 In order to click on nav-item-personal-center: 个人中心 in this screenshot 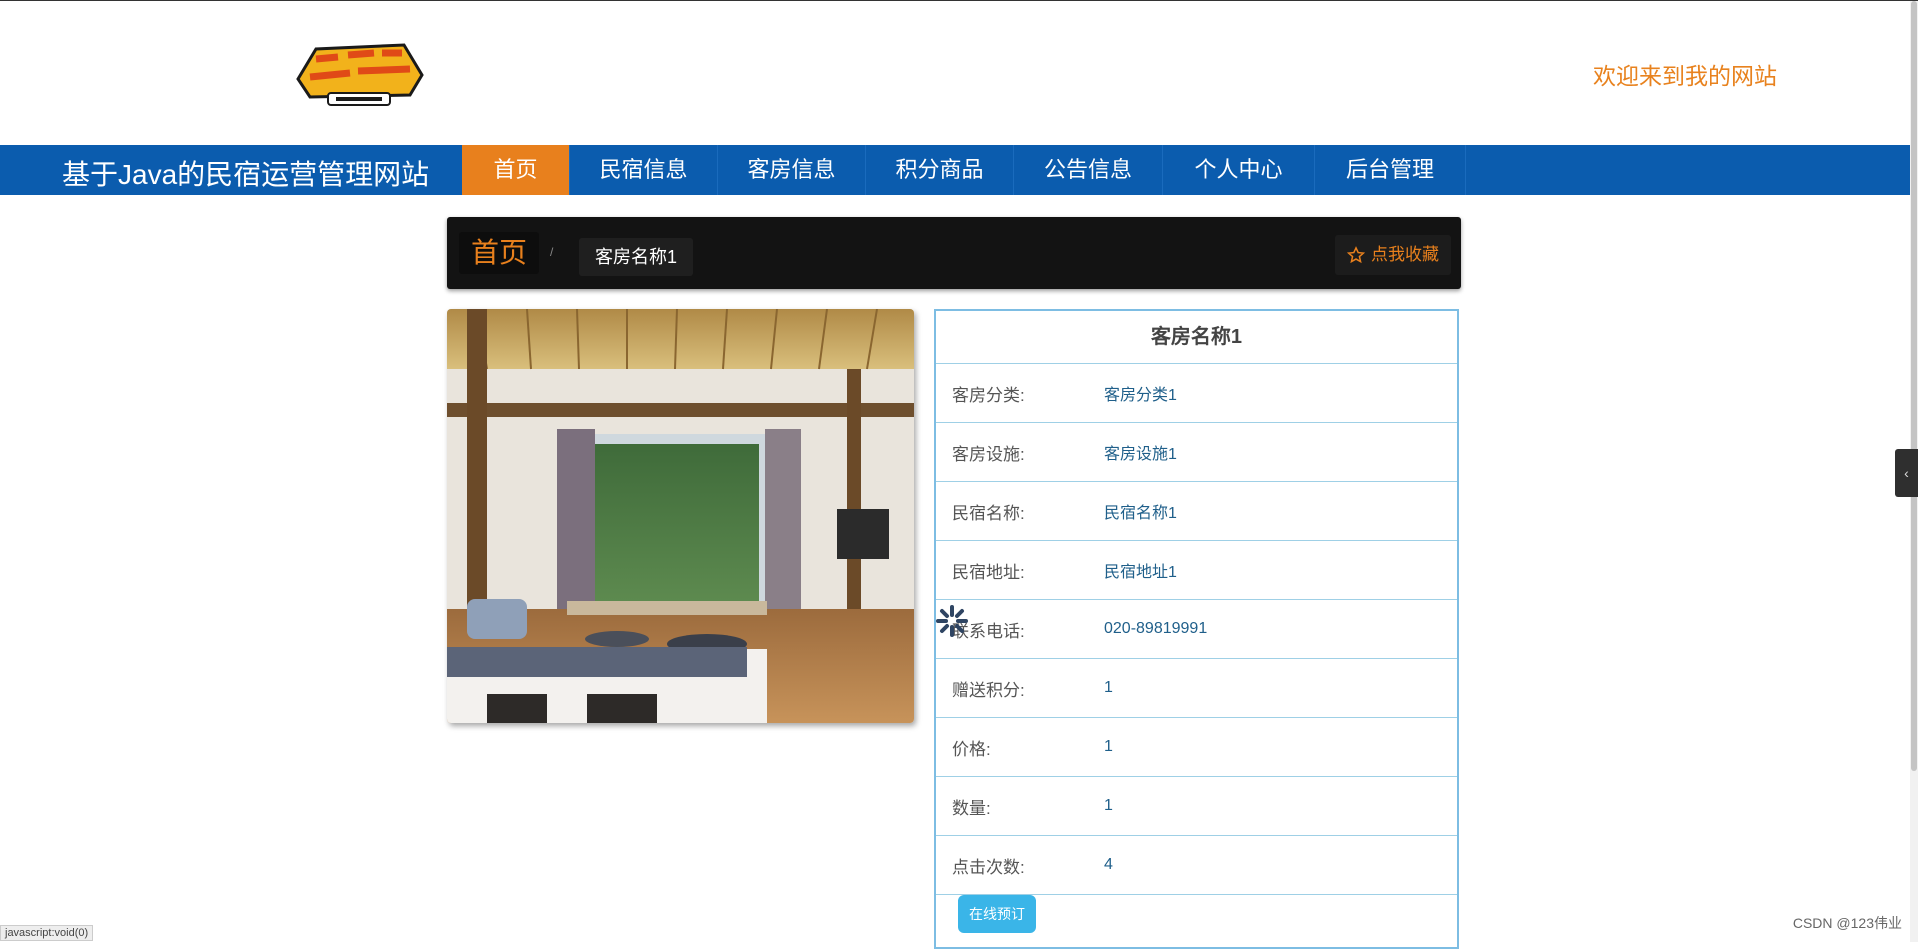, I will do `click(1239, 170)`.